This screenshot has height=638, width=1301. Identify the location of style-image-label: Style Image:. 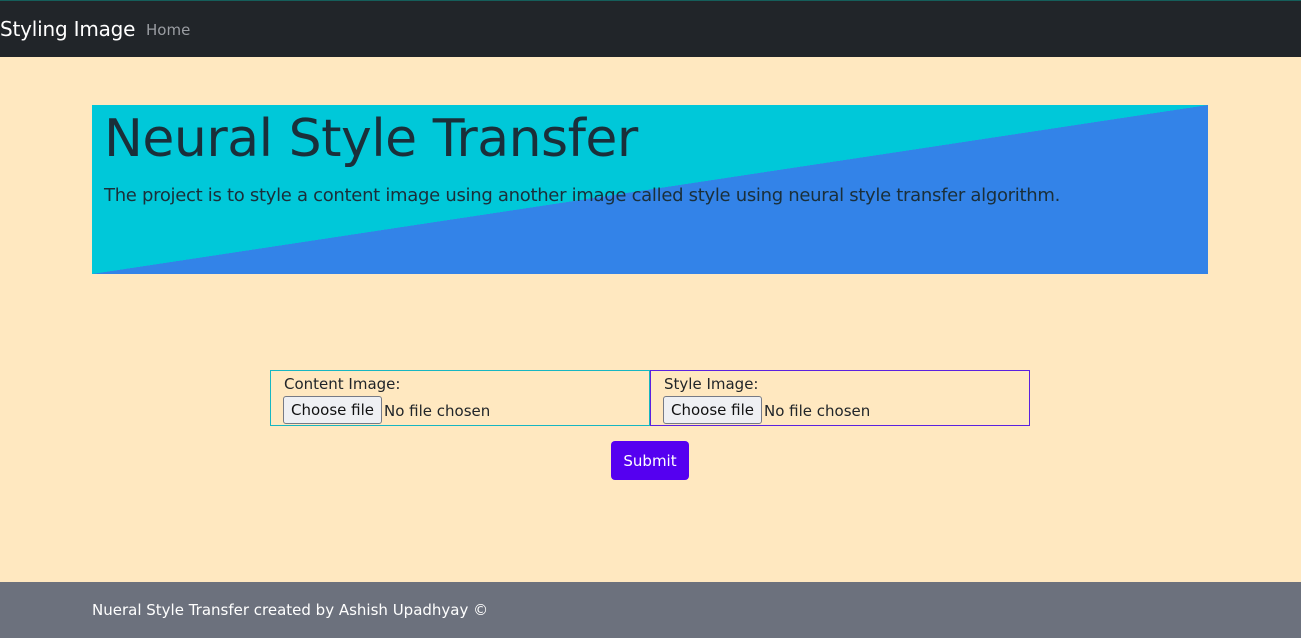
(711, 384).